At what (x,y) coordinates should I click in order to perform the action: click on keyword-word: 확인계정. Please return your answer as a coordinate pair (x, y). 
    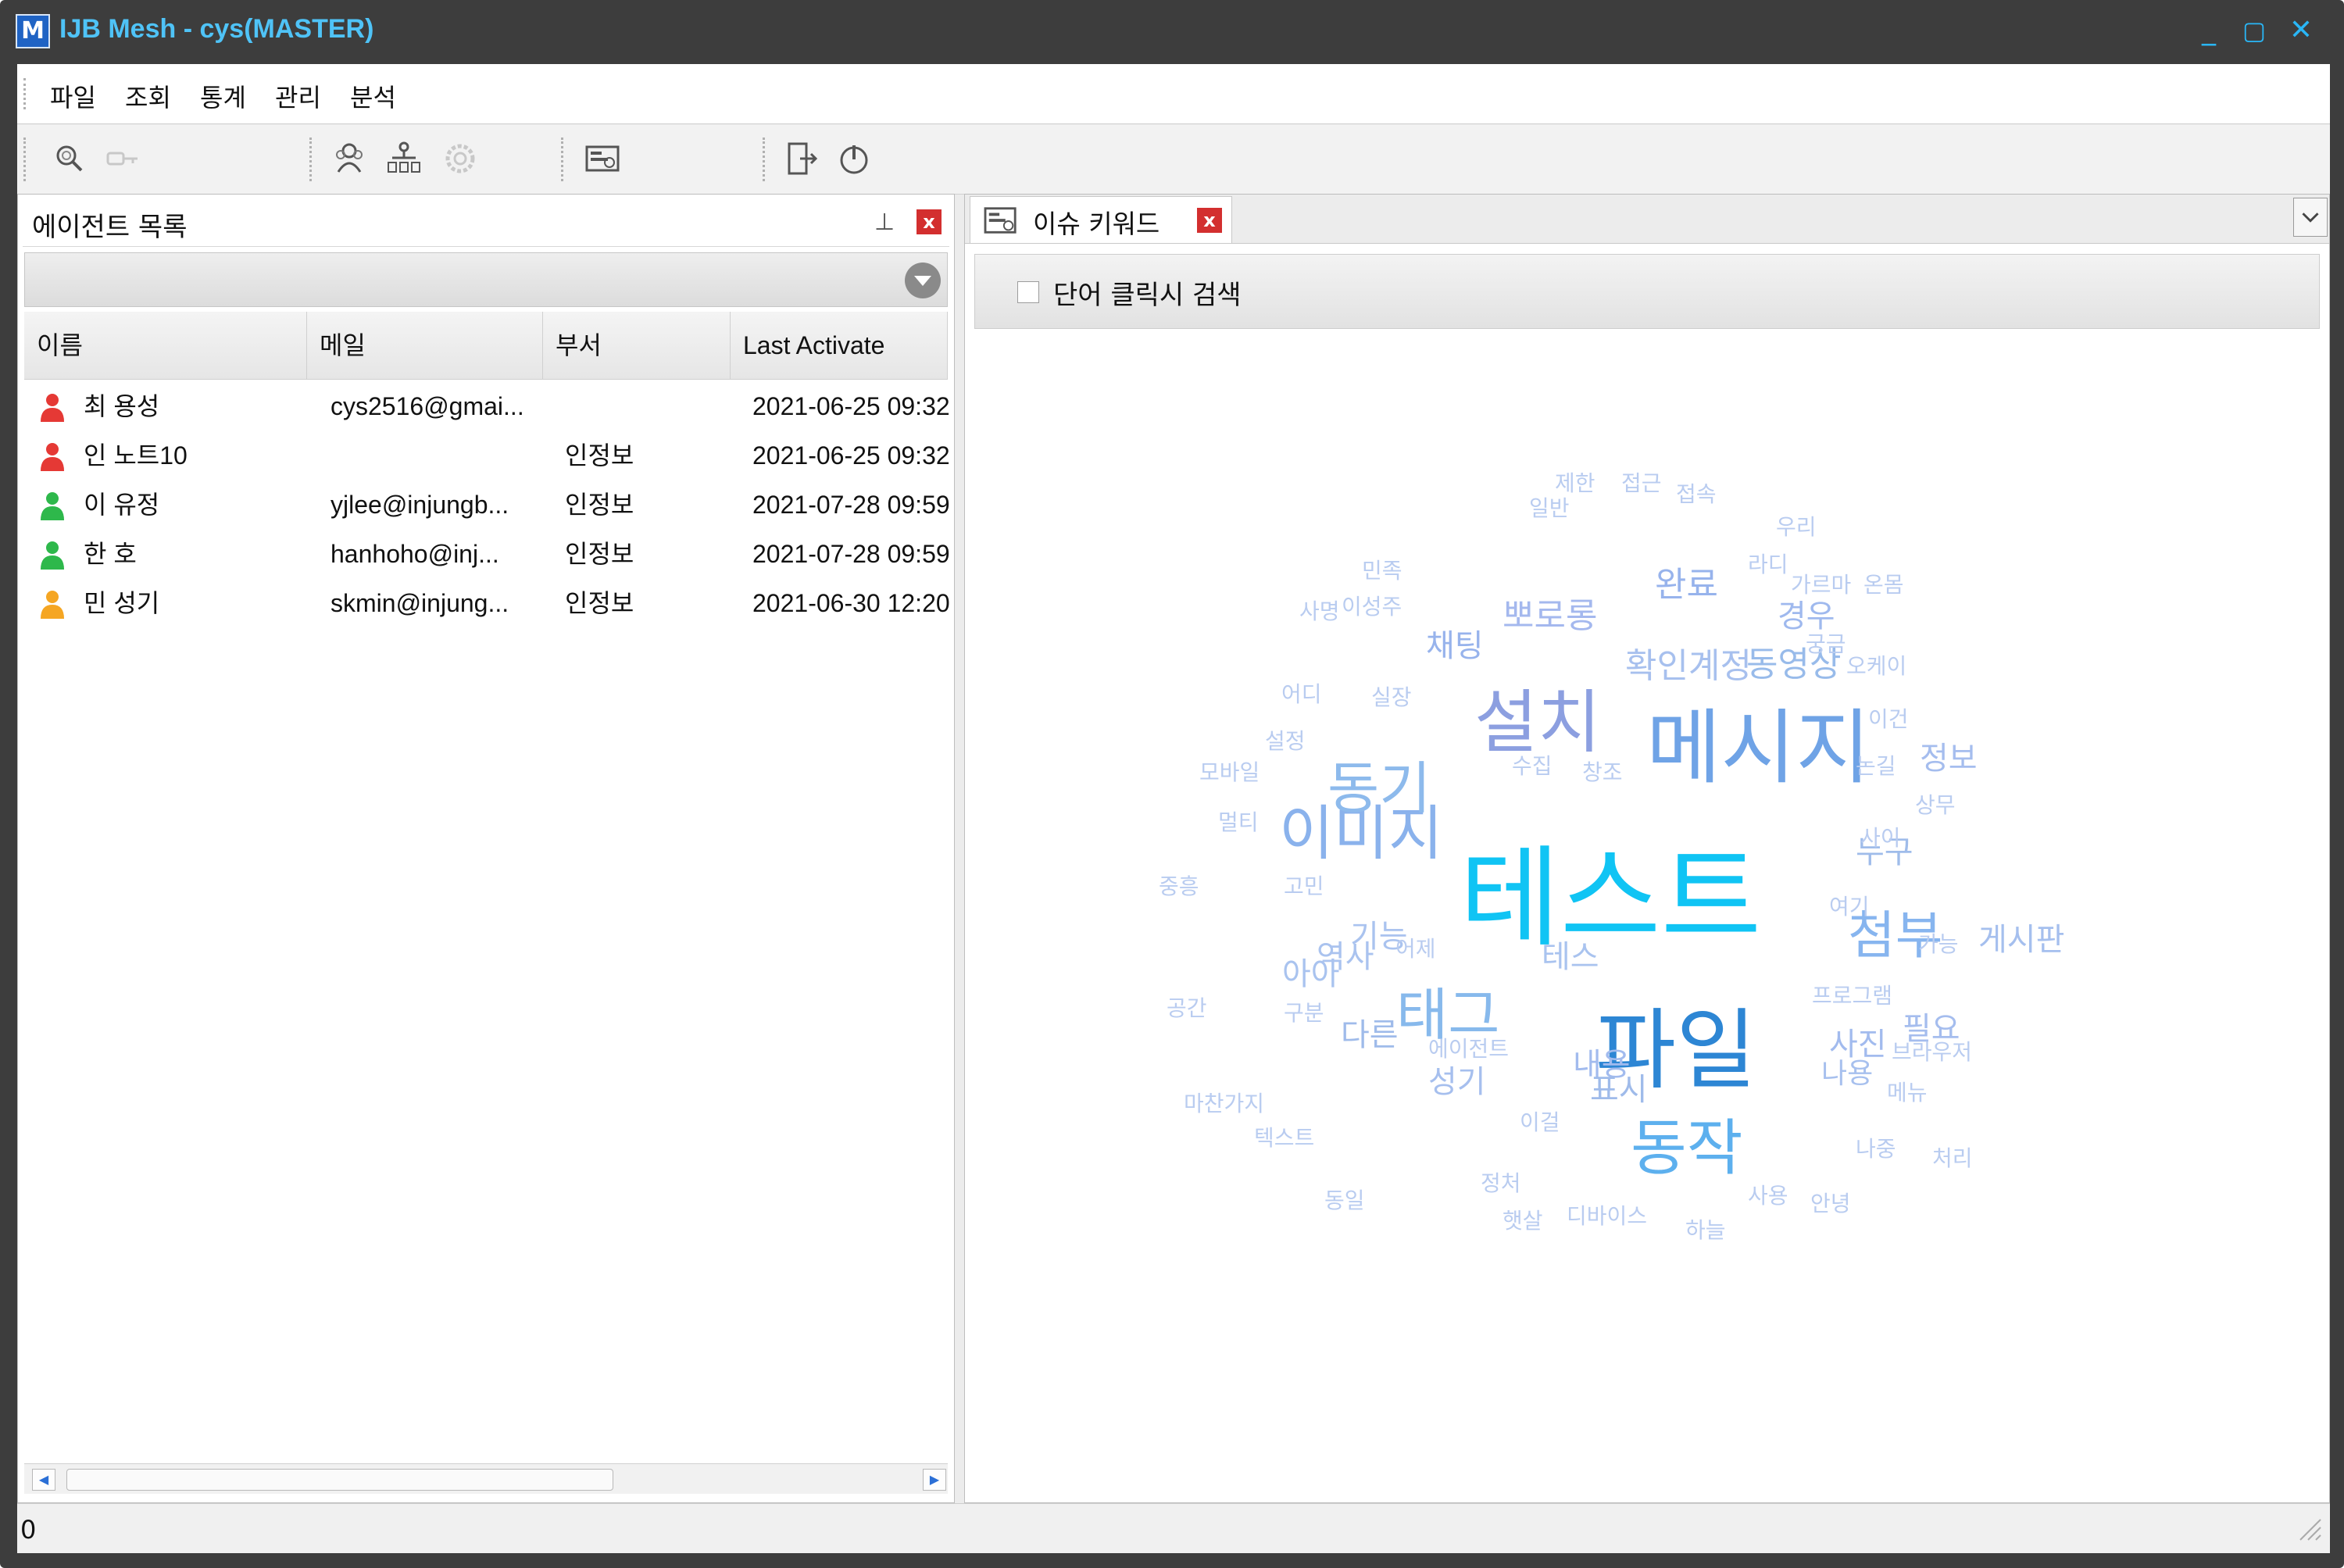
    Looking at the image, I should click on (1688, 666).